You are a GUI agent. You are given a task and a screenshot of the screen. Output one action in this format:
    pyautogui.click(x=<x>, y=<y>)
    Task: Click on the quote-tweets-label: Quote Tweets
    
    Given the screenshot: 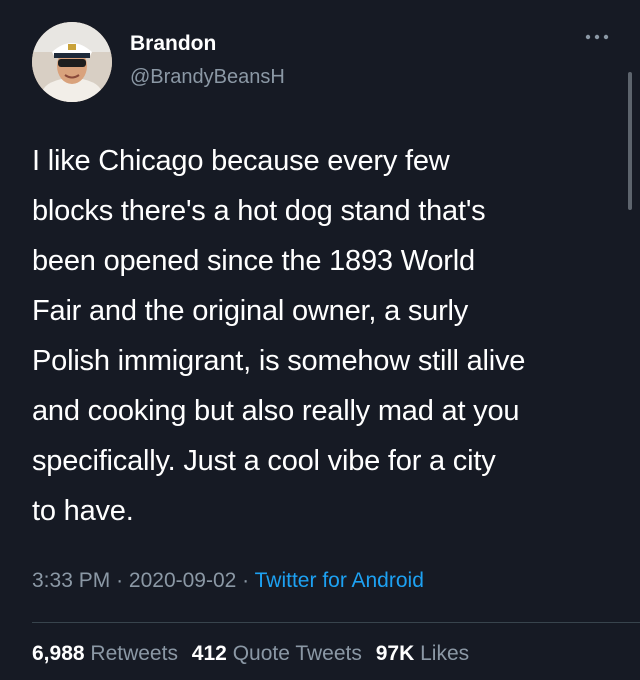 What is the action you would take?
    pyautogui.click(x=297, y=653)
    